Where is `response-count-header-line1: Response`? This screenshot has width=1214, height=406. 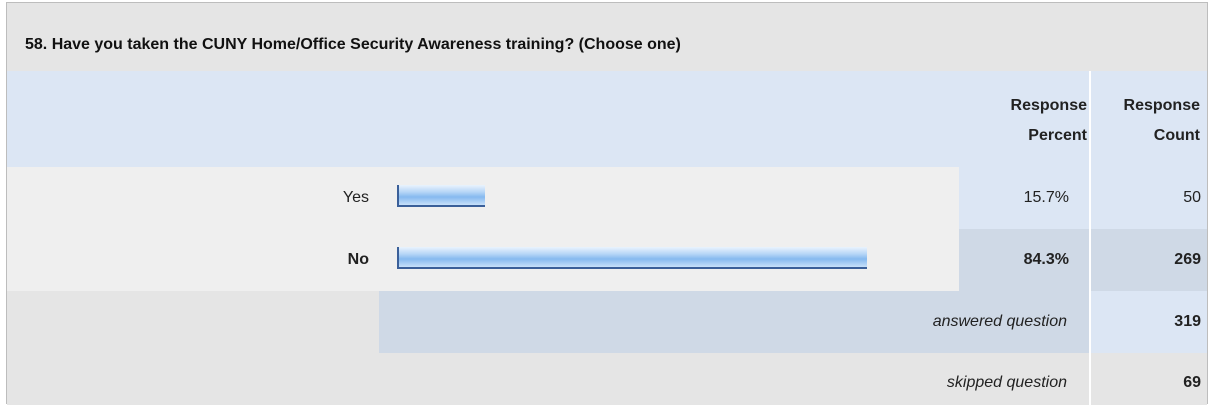 response-count-header-line1: Response is located at coordinates (1161, 105).